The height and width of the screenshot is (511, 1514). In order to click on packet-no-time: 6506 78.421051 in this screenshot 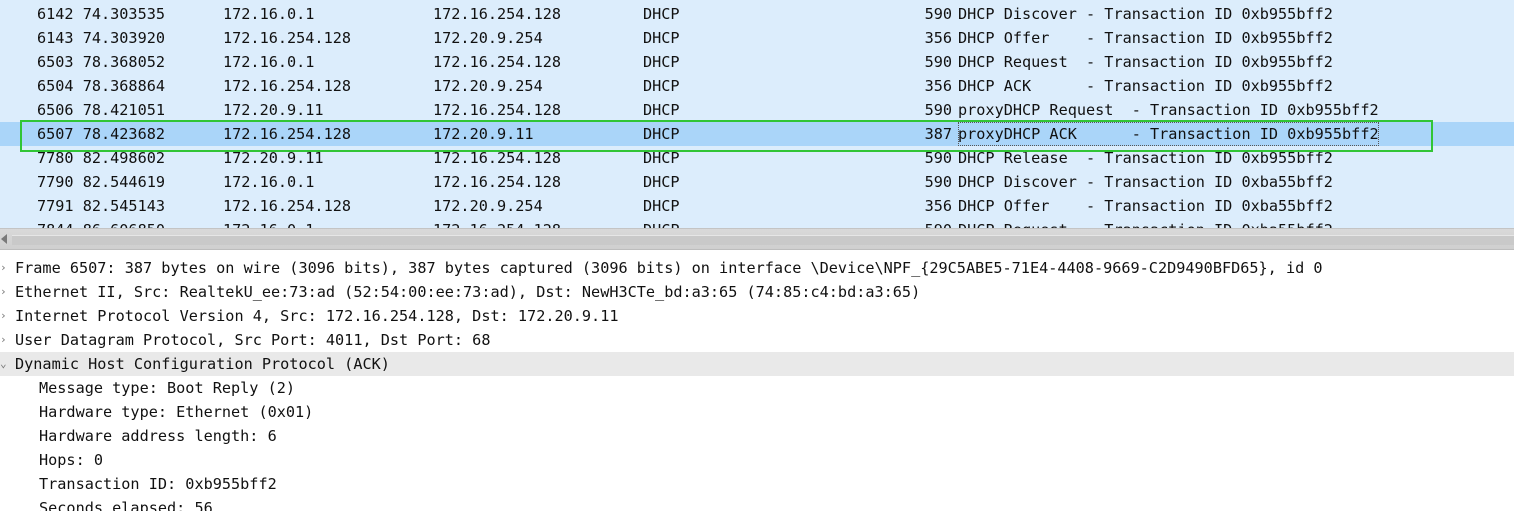, I will do `click(101, 110)`.